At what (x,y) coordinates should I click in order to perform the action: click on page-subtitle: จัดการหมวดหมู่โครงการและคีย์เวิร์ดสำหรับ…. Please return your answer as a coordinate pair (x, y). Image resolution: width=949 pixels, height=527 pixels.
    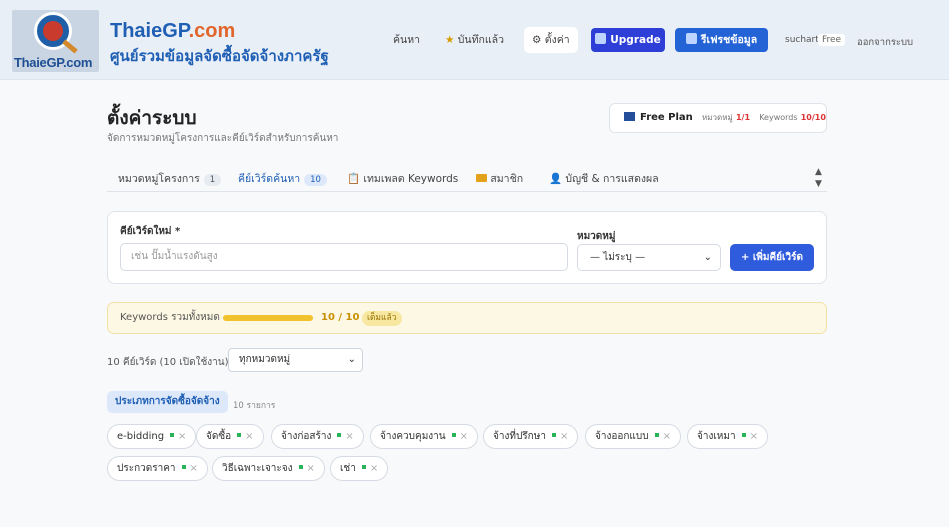
    Looking at the image, I should click on (223, 138).